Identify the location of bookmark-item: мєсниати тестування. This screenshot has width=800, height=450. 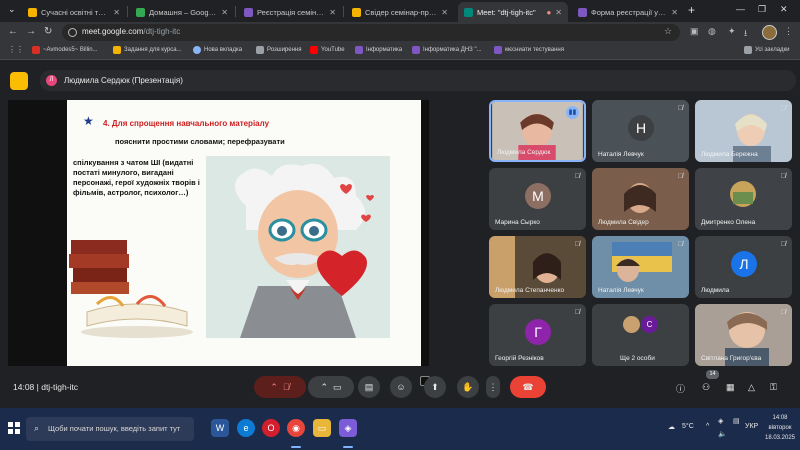
(529, 50).